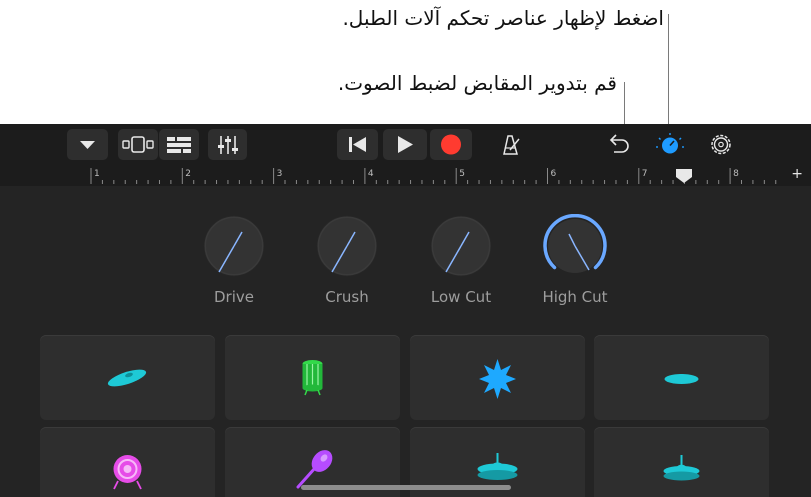 This screenshot has width=811, height=497. Describe the element at coordinates (554, 174) in the screenshot. I see `bar-number: 6` at that location.